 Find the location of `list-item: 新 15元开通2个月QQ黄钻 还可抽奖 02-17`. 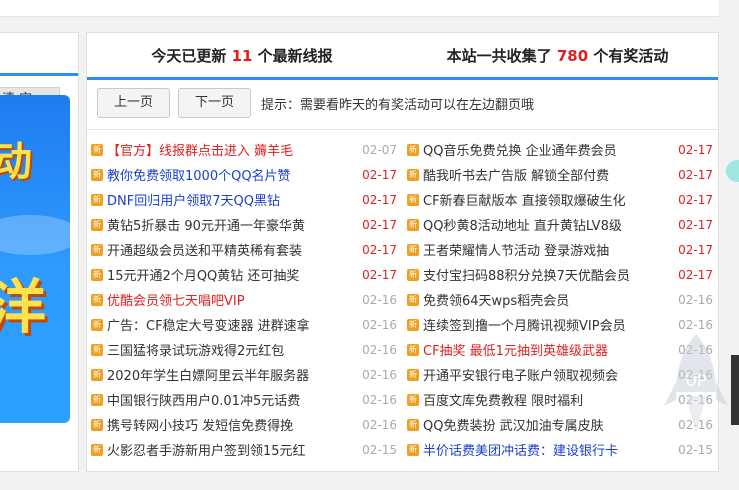

list-item: 新 15元开通2个月QQ黄钻 还可抽奖 02-17 is located at coordinates (244, 274).